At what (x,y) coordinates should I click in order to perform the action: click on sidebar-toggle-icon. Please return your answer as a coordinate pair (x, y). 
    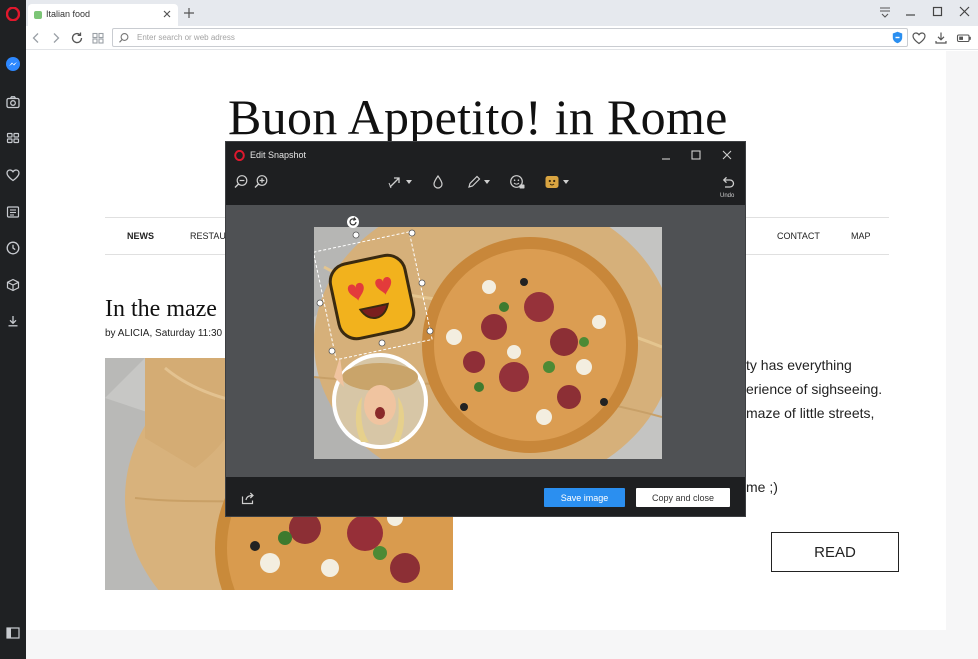
    Looking at the image, I should click on (13, 633).